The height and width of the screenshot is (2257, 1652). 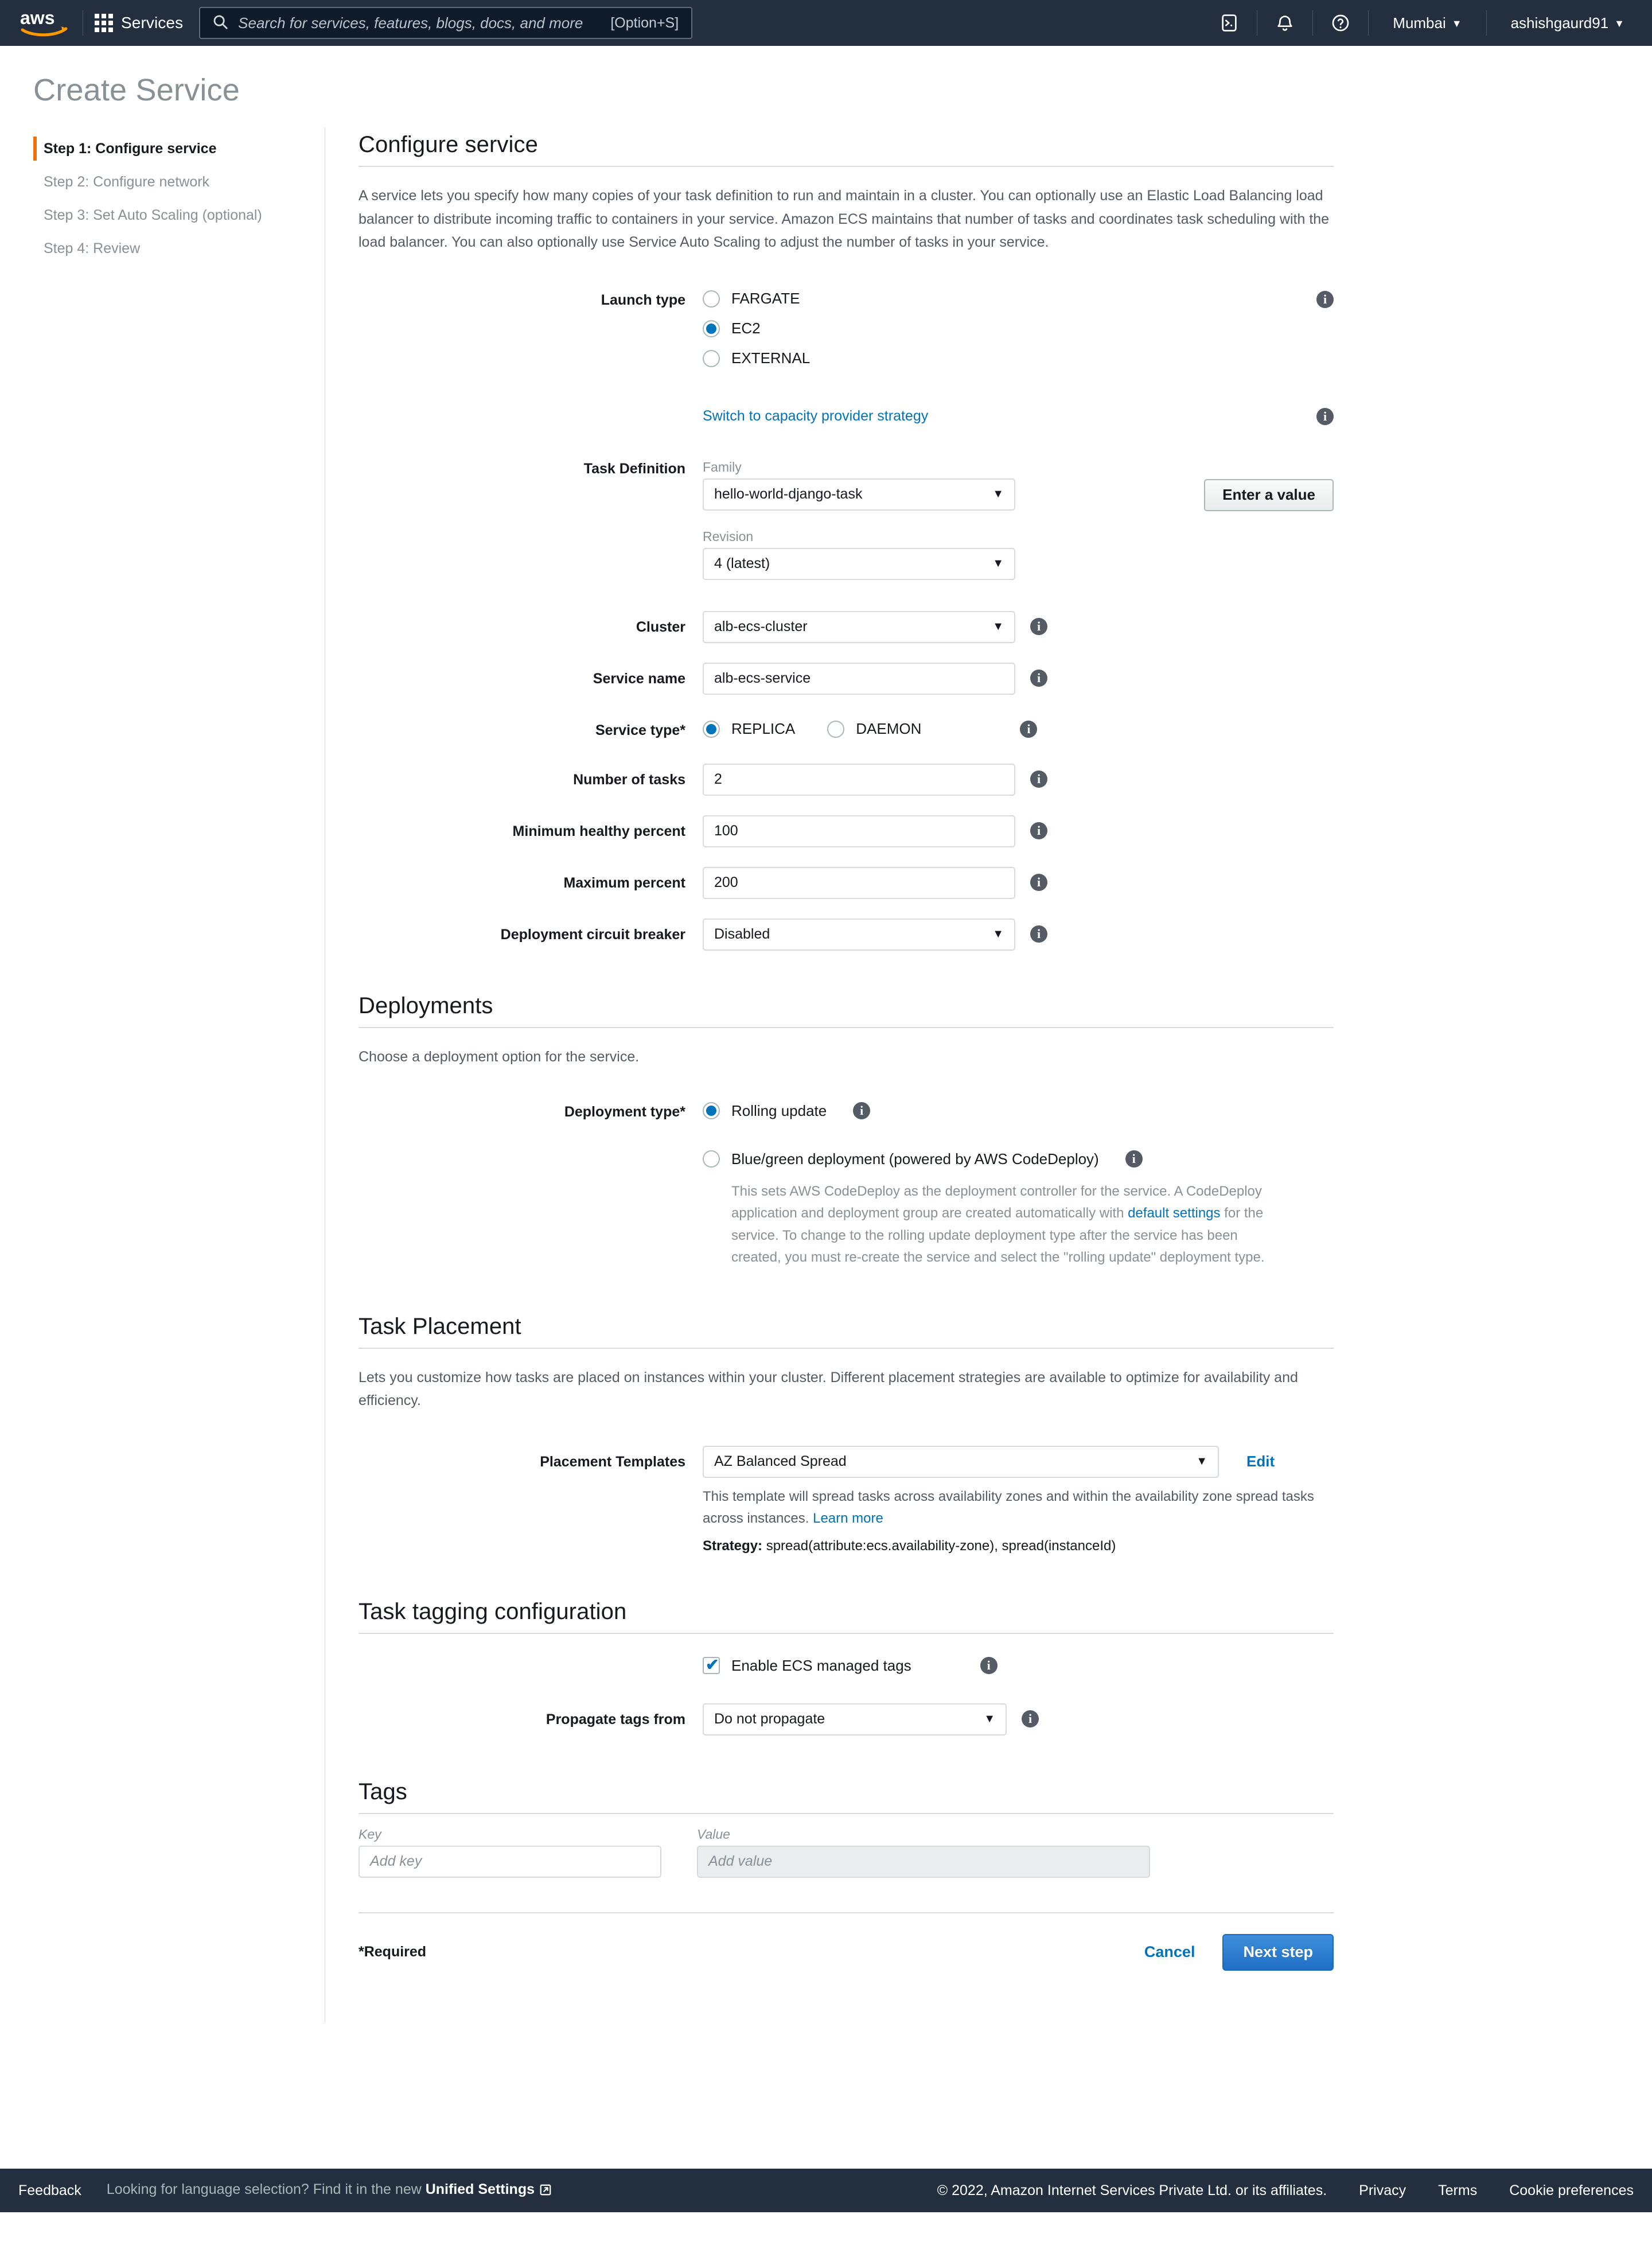 I want to click on deployment-type-option-rolling: Rolling update i, so click(x=787, y=1111).